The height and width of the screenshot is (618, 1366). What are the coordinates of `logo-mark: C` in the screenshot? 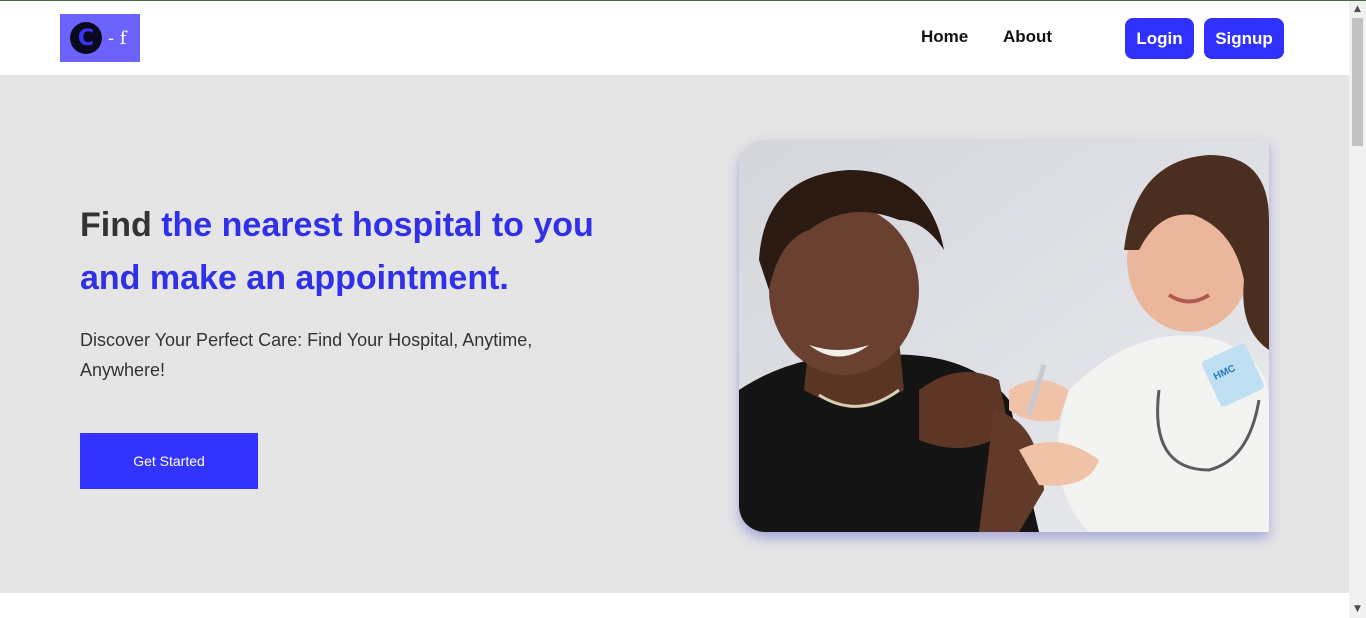 It's located at (86, 38).